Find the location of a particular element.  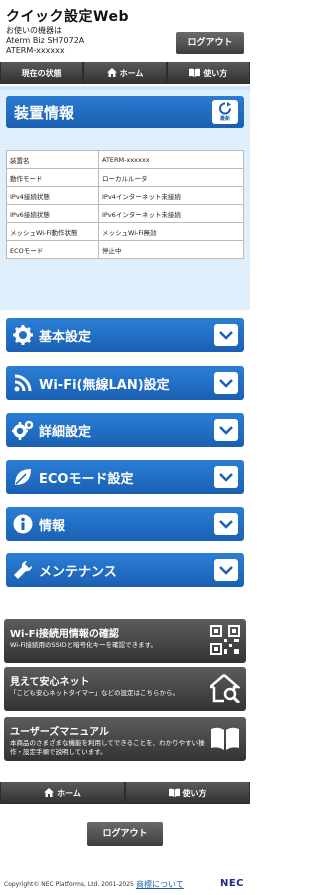

row-value: IPv4インターネット未接続 is located at coordinates (171, 195).